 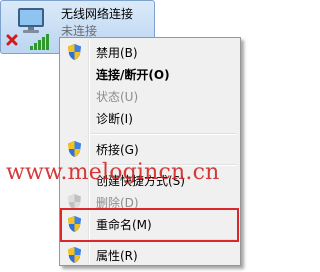 What do you see at coordinates (117, 53) in the screenshot?
I see `menu-item-label: 禁用(B)` at bounding box center [117, 53].